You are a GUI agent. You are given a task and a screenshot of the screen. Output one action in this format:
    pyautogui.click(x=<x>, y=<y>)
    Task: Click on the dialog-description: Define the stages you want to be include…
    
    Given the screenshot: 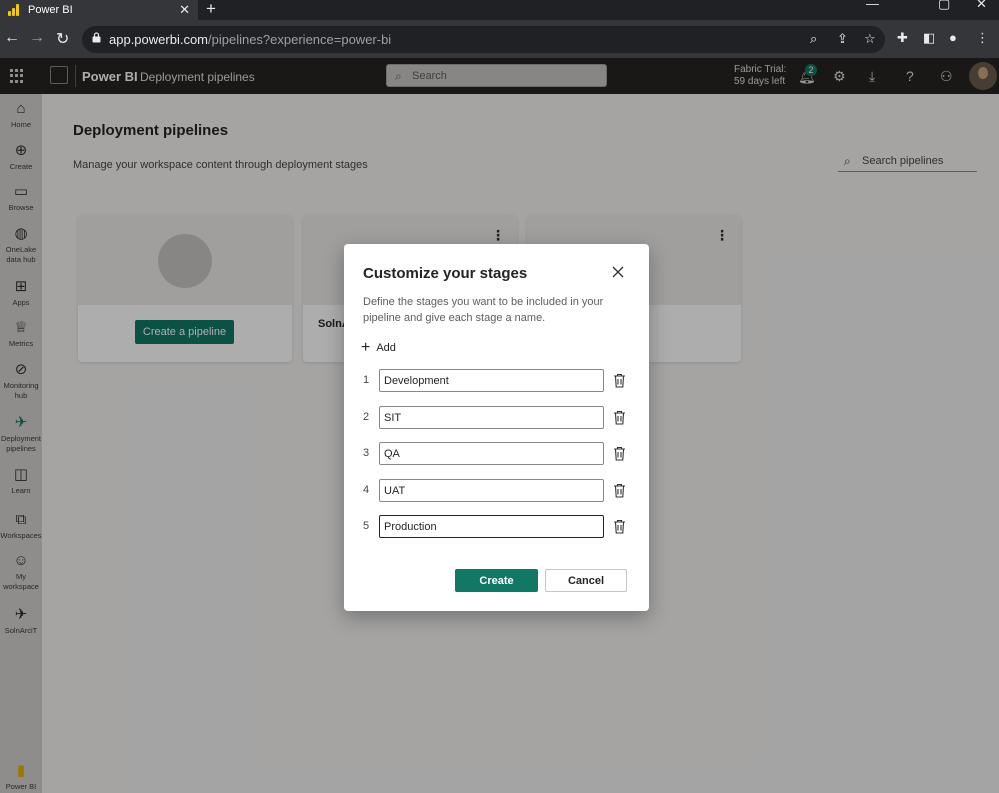 What is the action you would take?
    pyautogui.click(x=483, y=310)
    